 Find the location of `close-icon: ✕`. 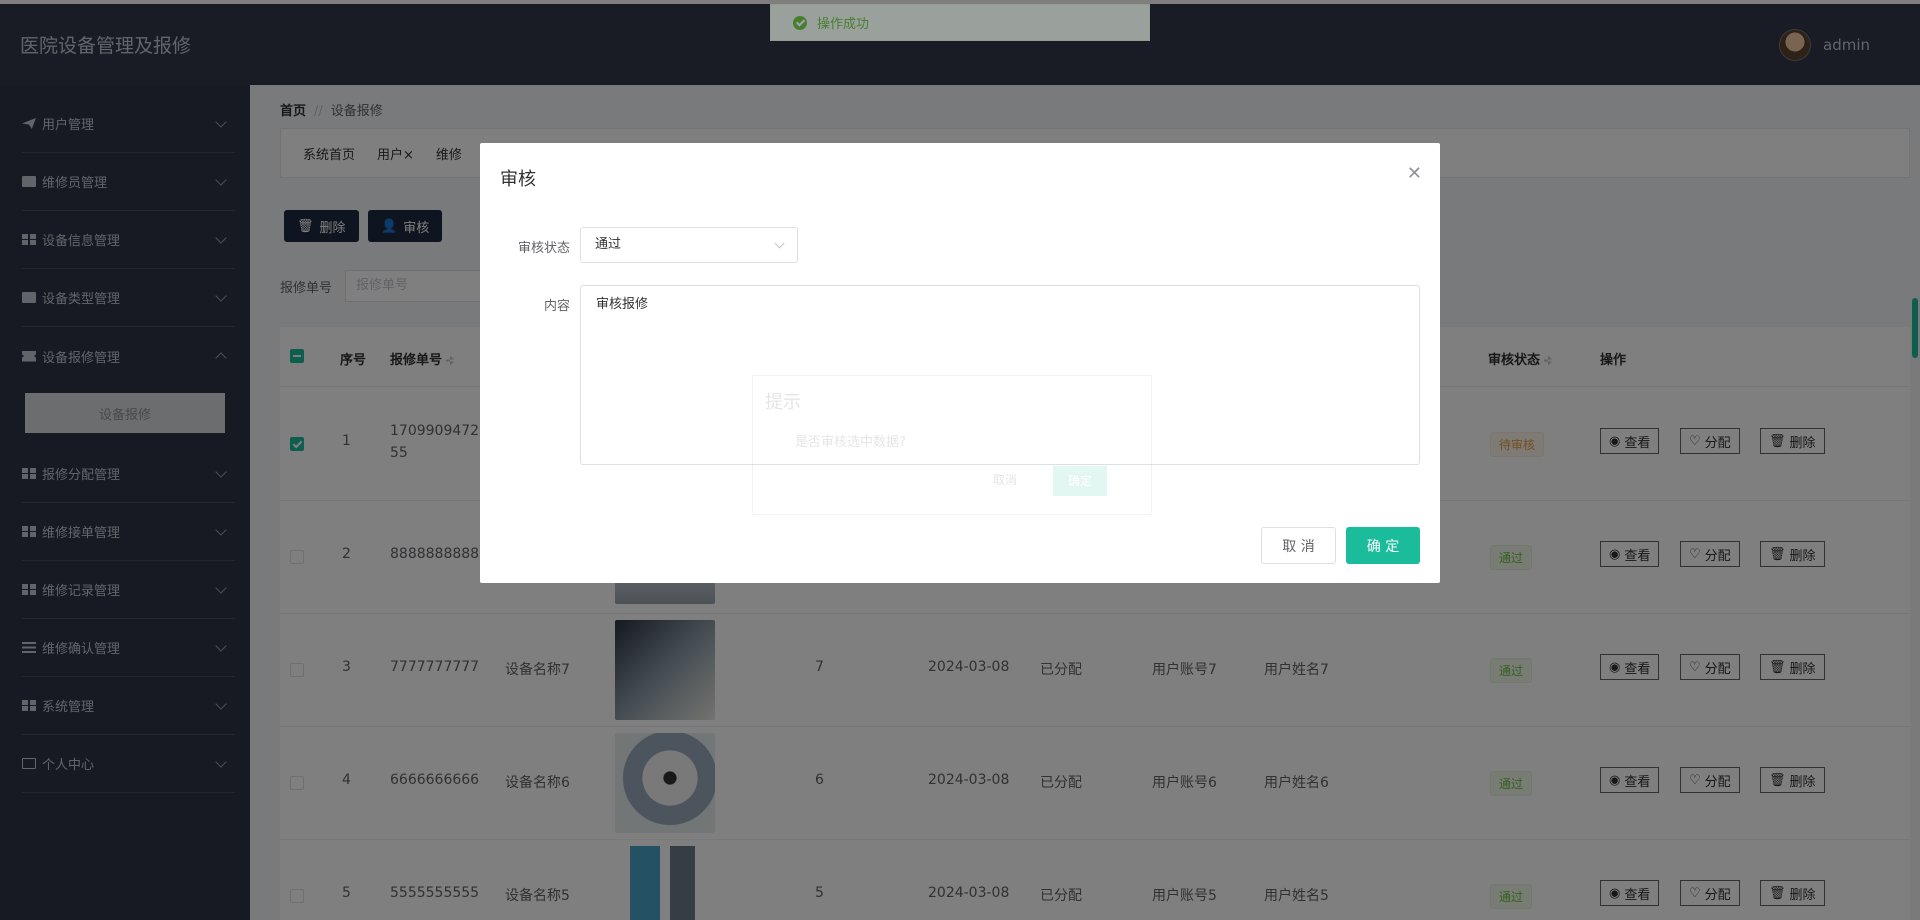

close-icon: ✕ is located at coordinates (1414, 173).